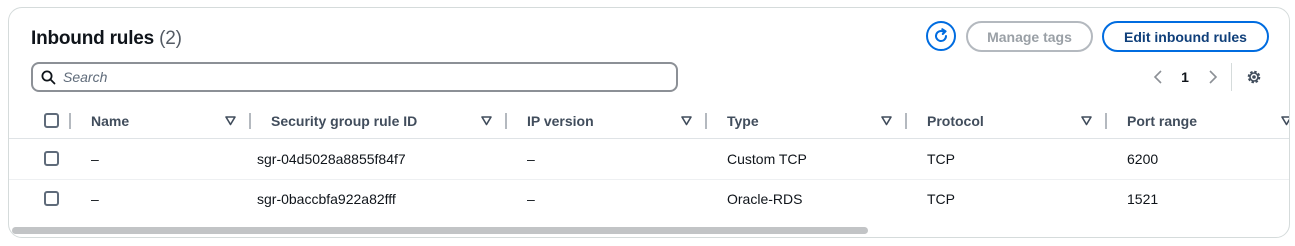  Describe the element at coordinates (369, 77) in the screenshot. I see `search-input` at that location.